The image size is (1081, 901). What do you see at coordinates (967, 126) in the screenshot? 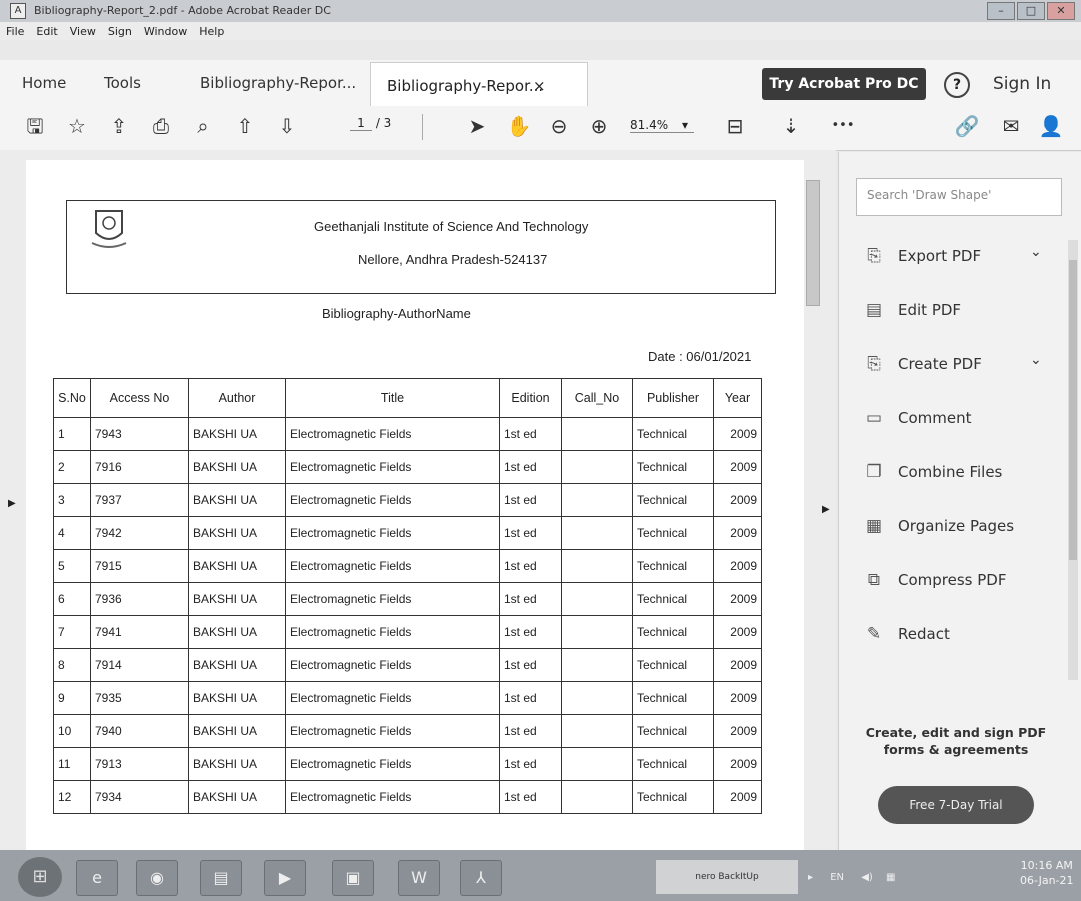
I see `share-link-icon: 🔗` at bounding box center [967, 126].